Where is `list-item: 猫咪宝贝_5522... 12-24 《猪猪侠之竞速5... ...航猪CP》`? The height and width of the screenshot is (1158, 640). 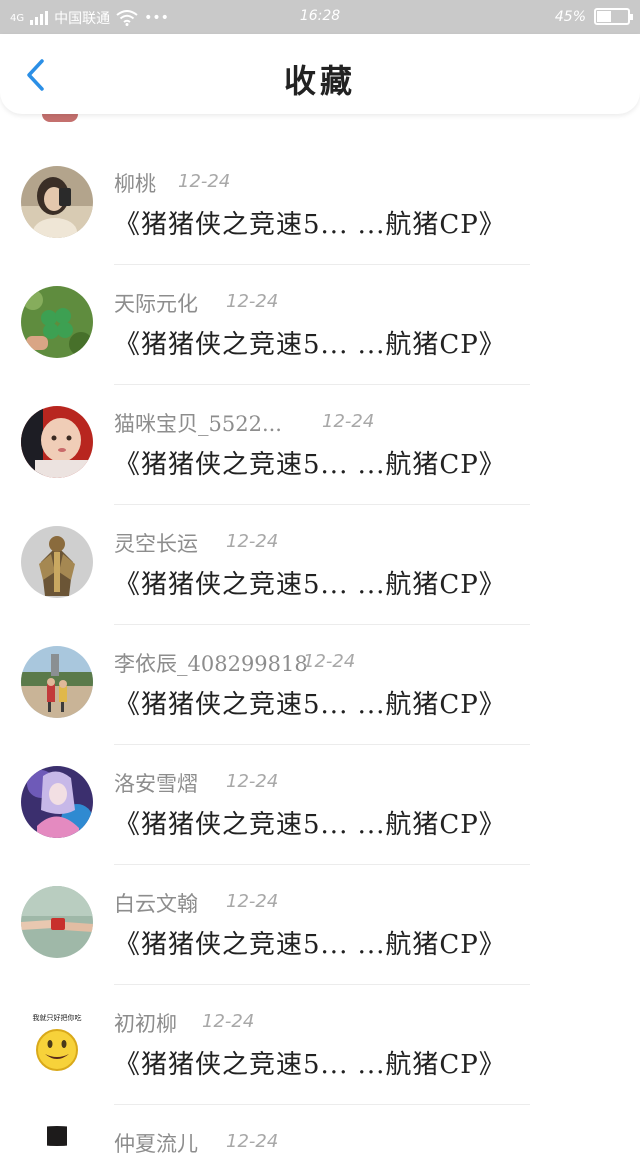
list-item: 猫咪宝贝_5522... 12-24 《猪猪侠之竞速5... ...航猪CP》 is located at coordinates (320, 429).